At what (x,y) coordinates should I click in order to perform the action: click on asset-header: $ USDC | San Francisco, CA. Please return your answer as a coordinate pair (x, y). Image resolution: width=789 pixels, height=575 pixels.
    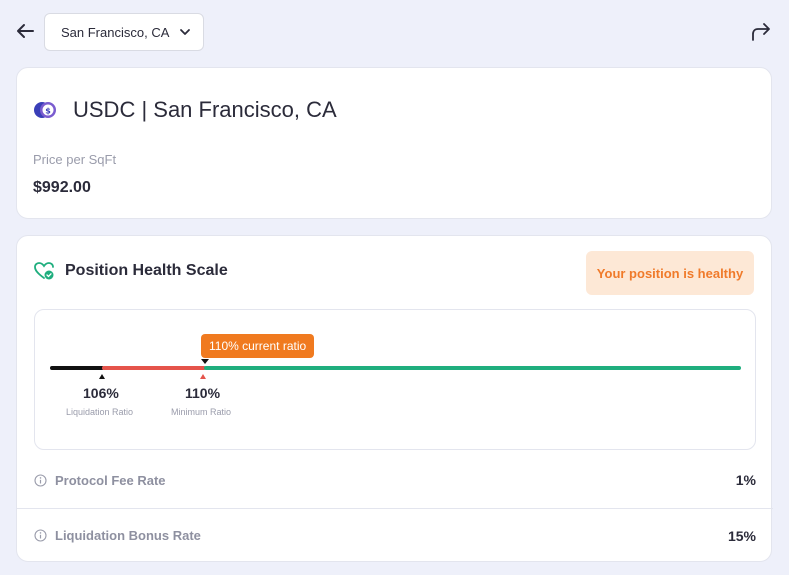
    Looking at the image, I should click on (185, 110).